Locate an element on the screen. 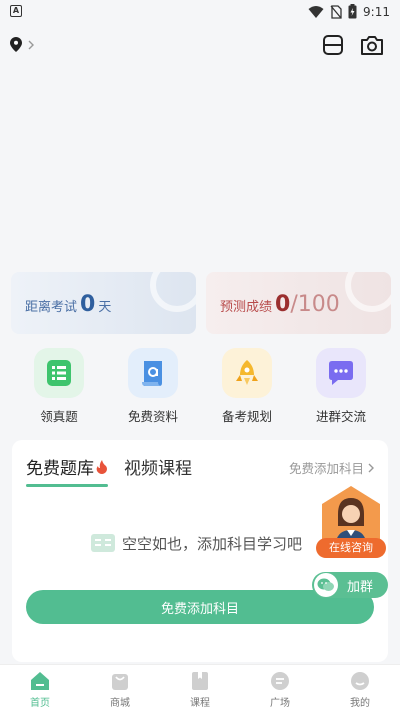  quick-action-free-materials: 免费资料 is located at coordinates (153, 386).